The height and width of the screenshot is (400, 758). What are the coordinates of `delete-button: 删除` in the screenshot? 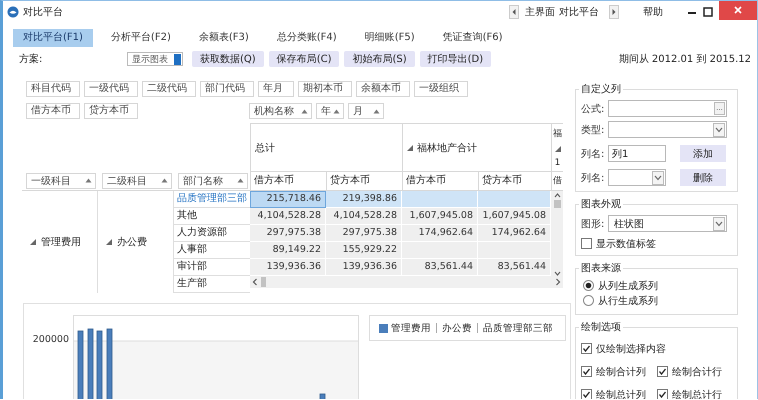 It's located at (703, 177).